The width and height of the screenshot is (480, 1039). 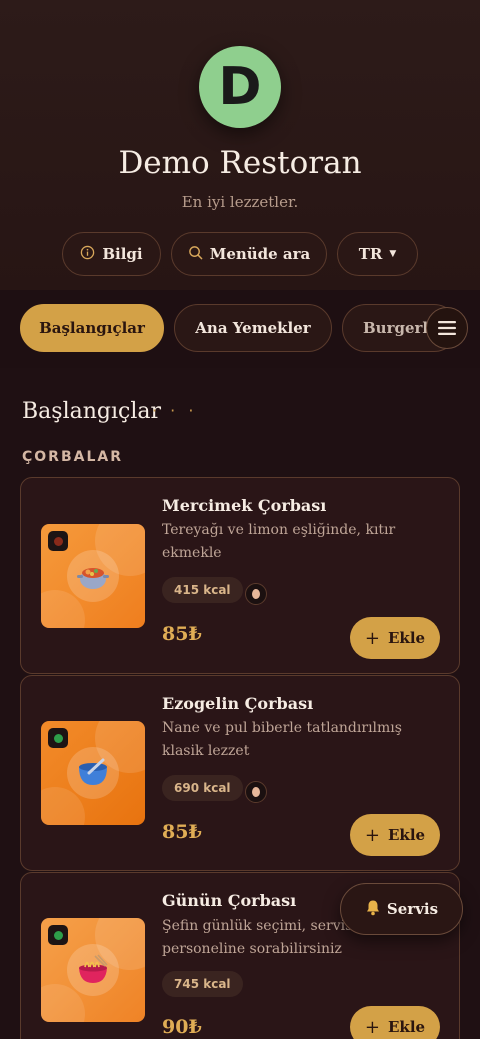 I want to click on bowl-icon, so click(x=93, y=773).